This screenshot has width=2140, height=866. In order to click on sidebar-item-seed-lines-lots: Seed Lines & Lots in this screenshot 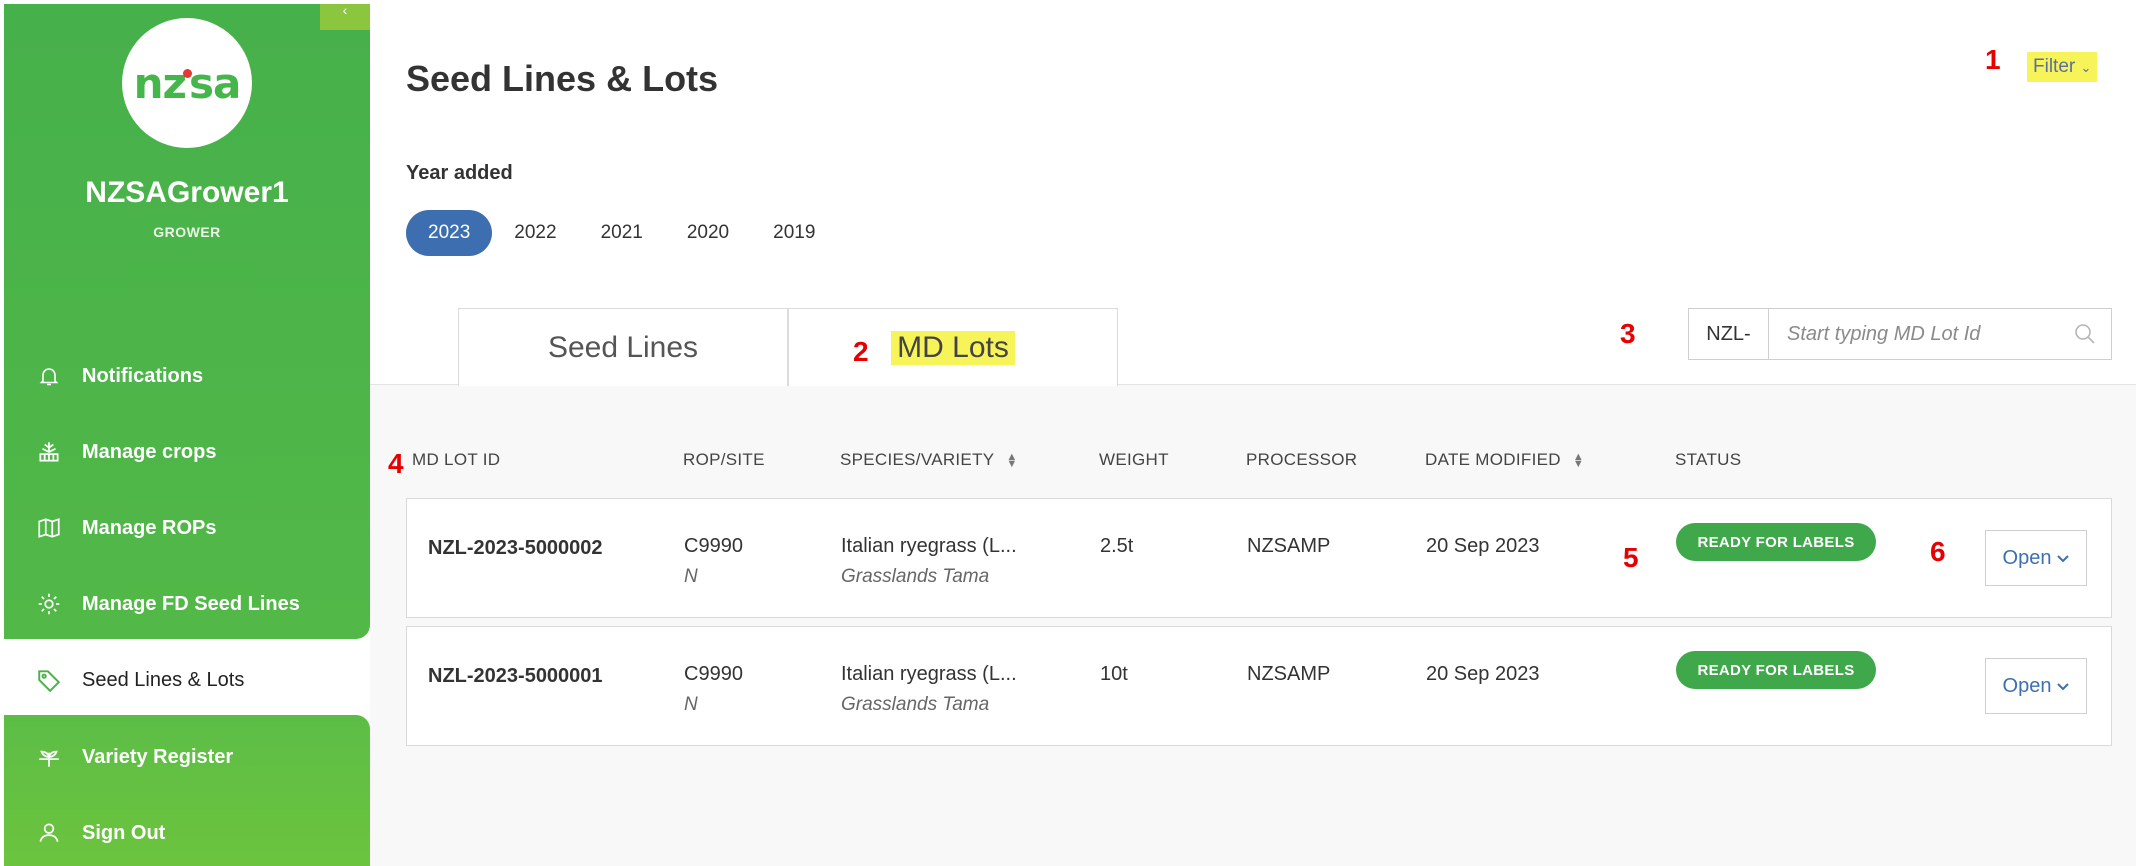, I will do `click(187, 680)`.